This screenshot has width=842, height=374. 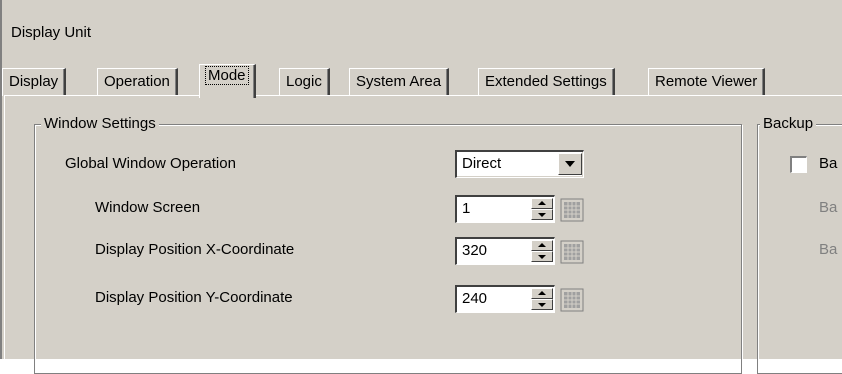 What do you see at coordinates (475, 298) in the screenshot?
I see `y-coordinate-value: 240` at bounding box center [475, 298].